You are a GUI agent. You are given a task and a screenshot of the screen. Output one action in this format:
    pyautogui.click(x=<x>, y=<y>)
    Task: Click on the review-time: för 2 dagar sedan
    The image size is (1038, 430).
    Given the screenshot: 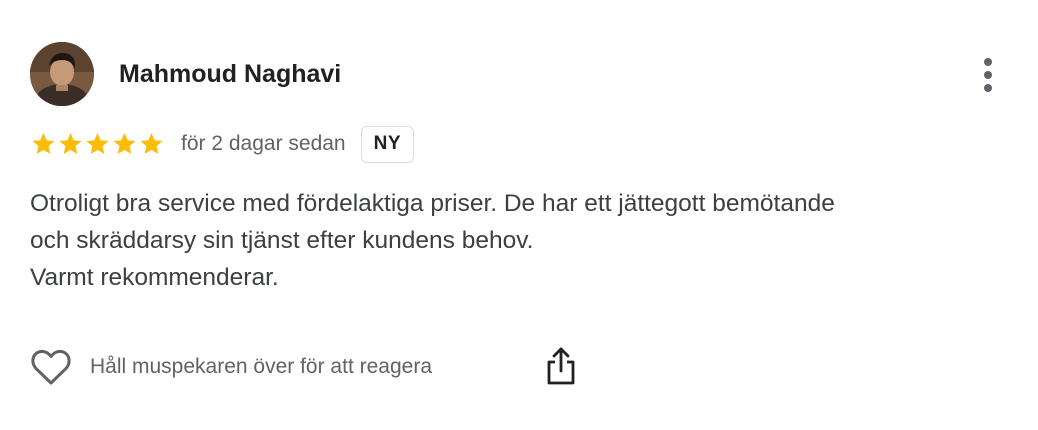 What is the action you would take?
    pyautogui.click(x=263, y=143)
    